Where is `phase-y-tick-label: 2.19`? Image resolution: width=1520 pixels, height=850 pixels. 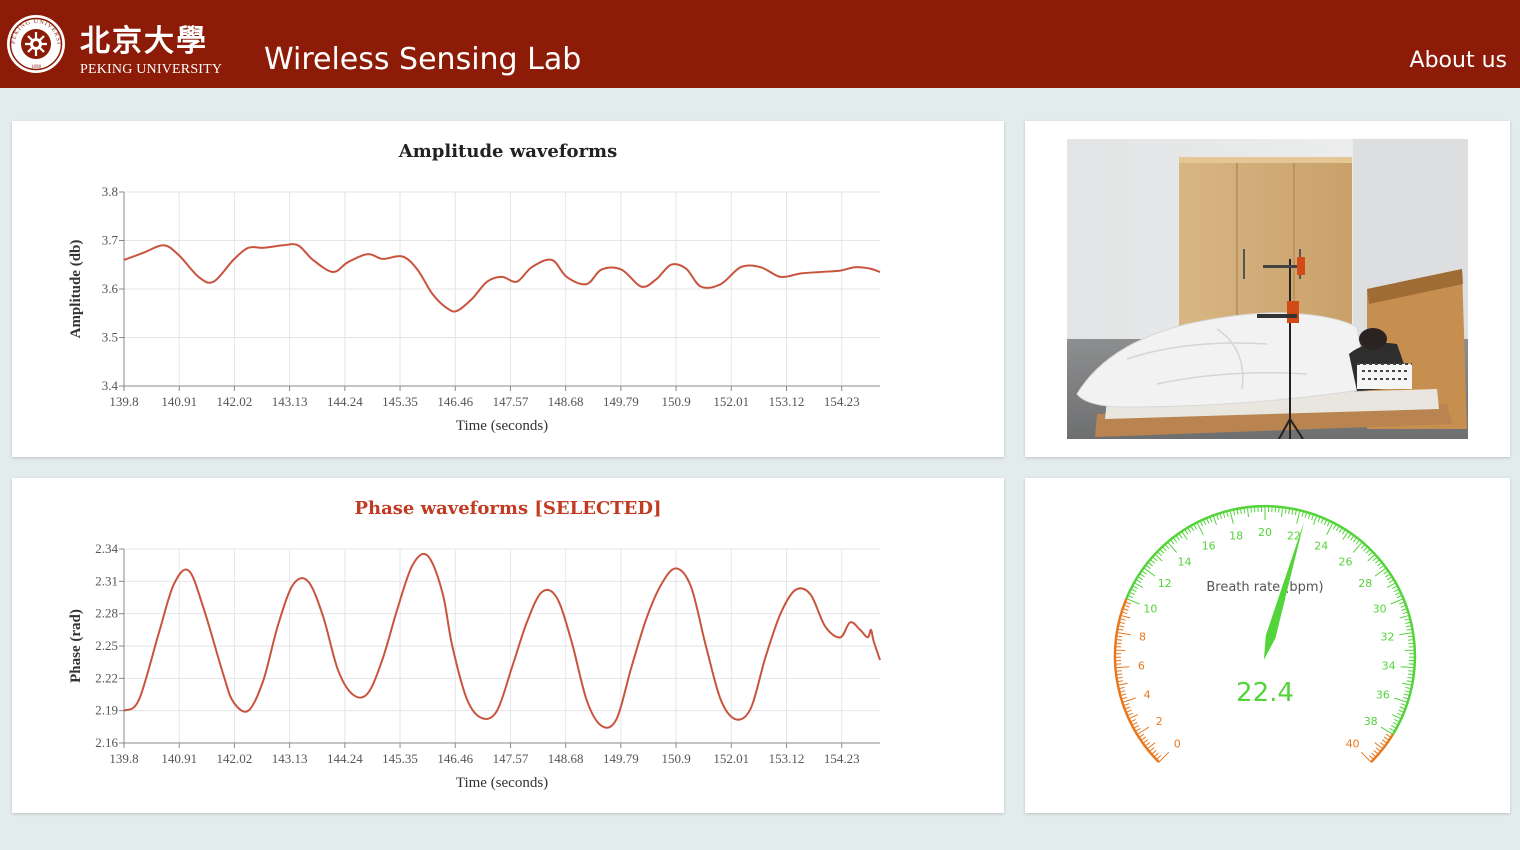
phase-y-tick-label: 2.19 is located at coordinates (106, 710).